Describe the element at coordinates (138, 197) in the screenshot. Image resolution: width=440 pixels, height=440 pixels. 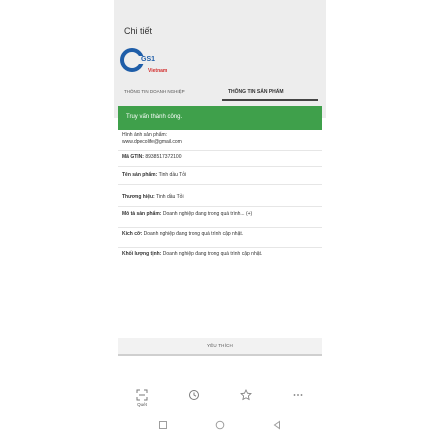
I see `brand-label: Thương hiệu:` at that location.